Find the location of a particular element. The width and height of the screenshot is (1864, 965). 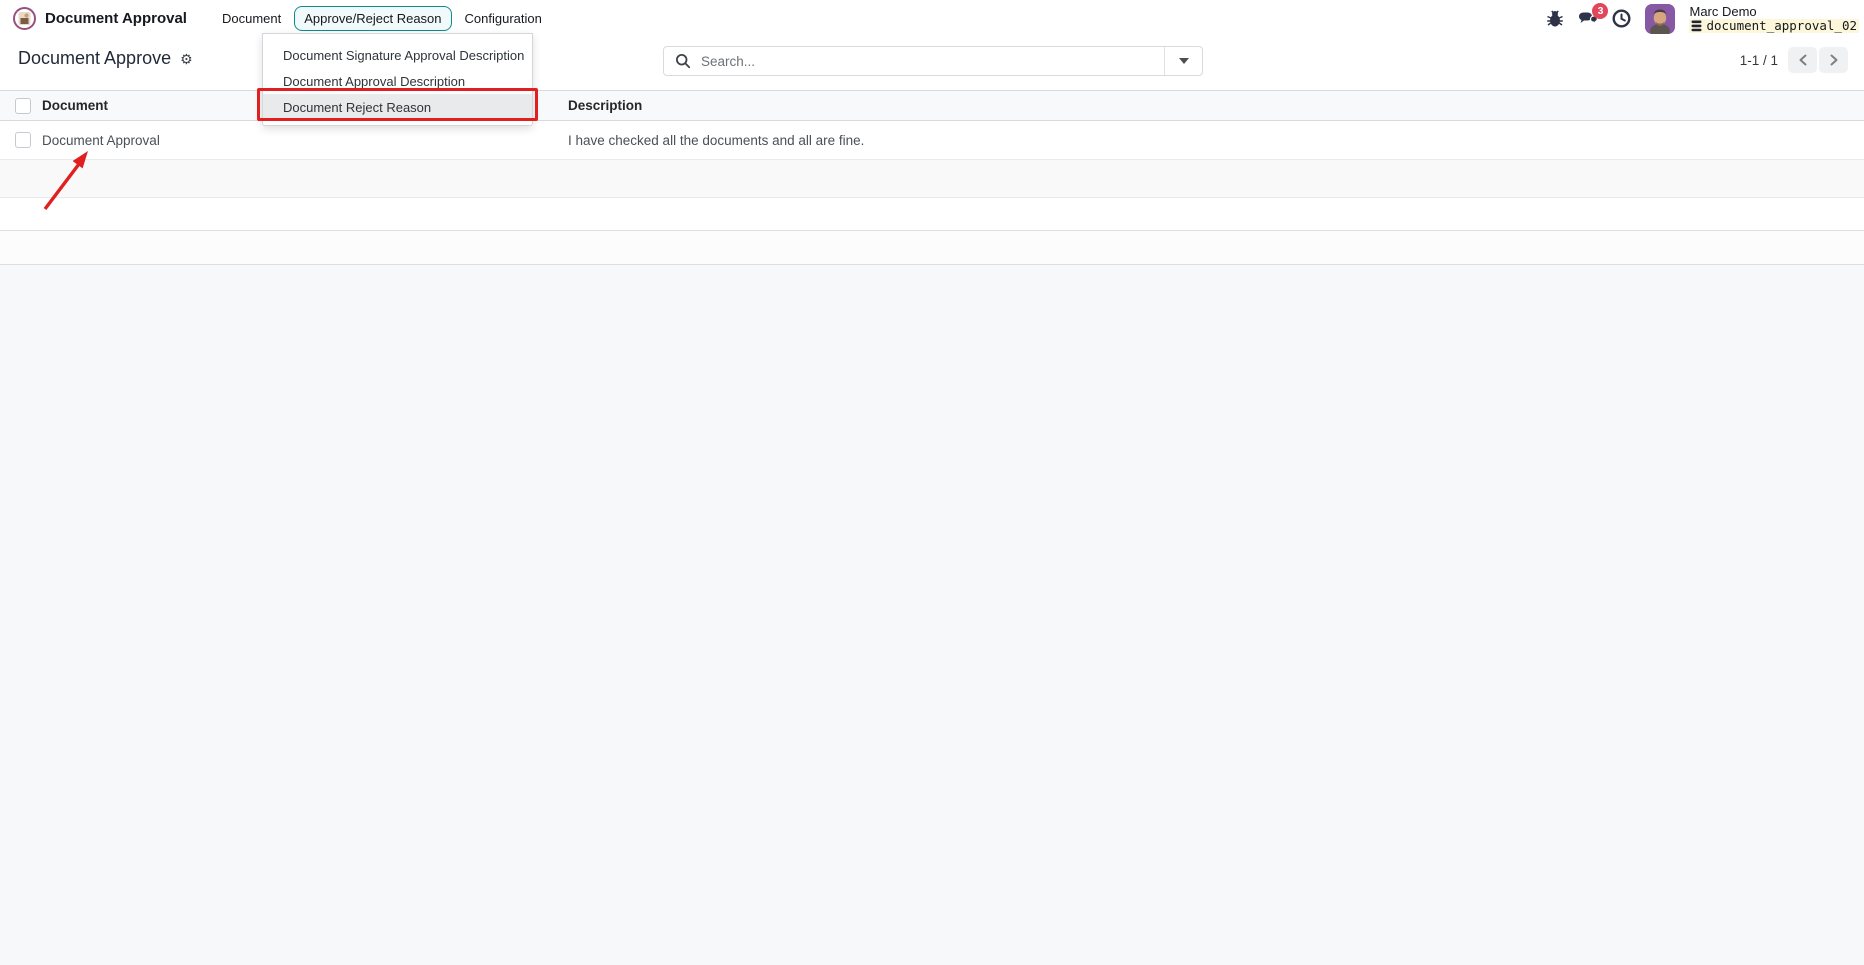

row-checkbox-cell is located at coordinates (21, 140).